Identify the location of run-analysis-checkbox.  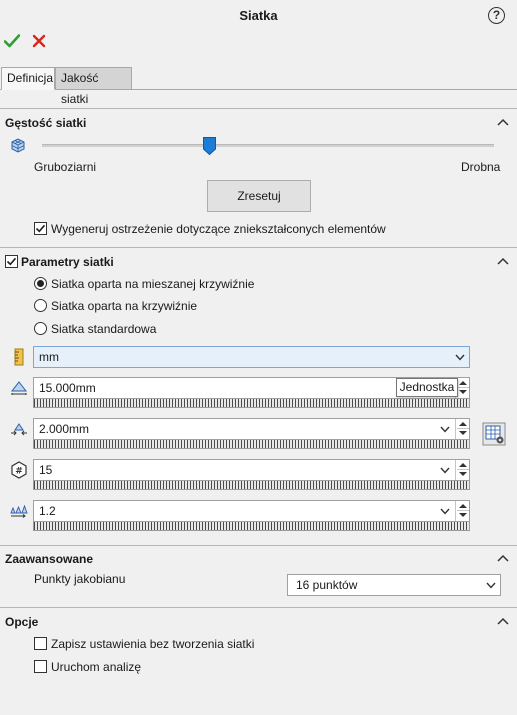
(40, 666).